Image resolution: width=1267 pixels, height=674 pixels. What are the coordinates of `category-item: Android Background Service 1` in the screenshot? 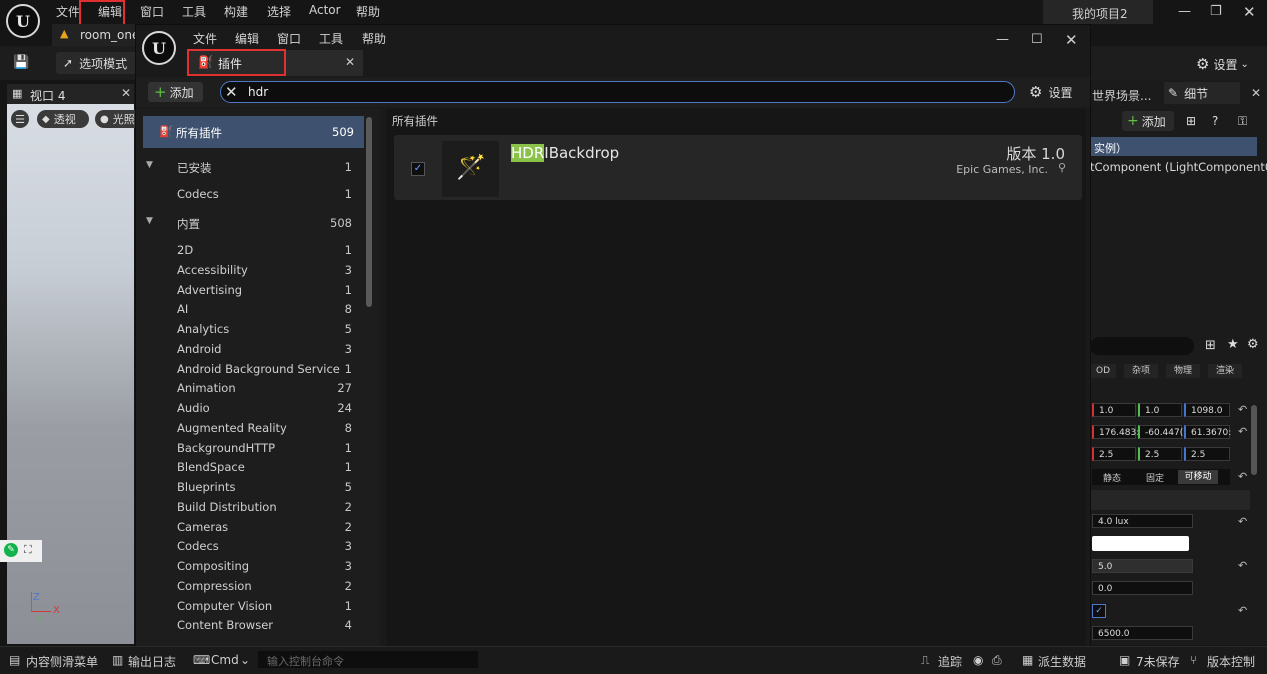 It's located at (253, 369).